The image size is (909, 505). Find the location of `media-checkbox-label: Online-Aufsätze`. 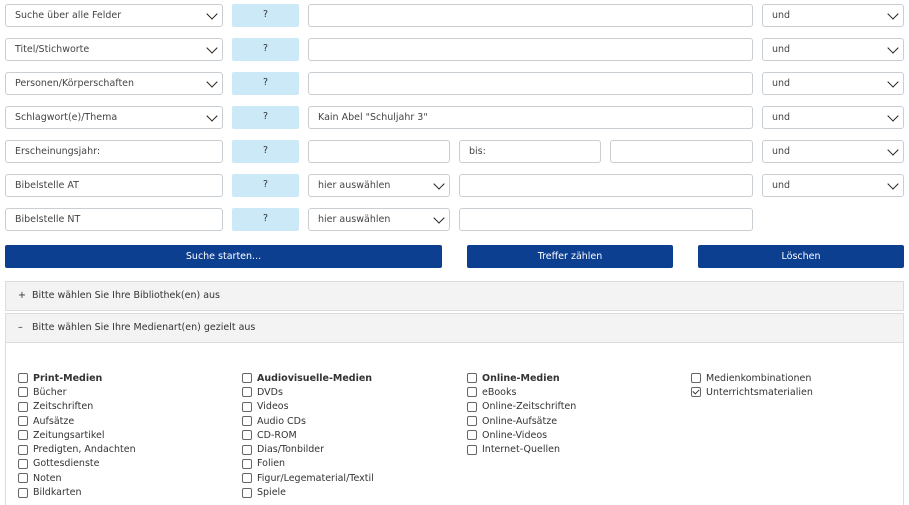

media-checkbox-label: Online-Aufsätze is located at coordinates (520, 421).